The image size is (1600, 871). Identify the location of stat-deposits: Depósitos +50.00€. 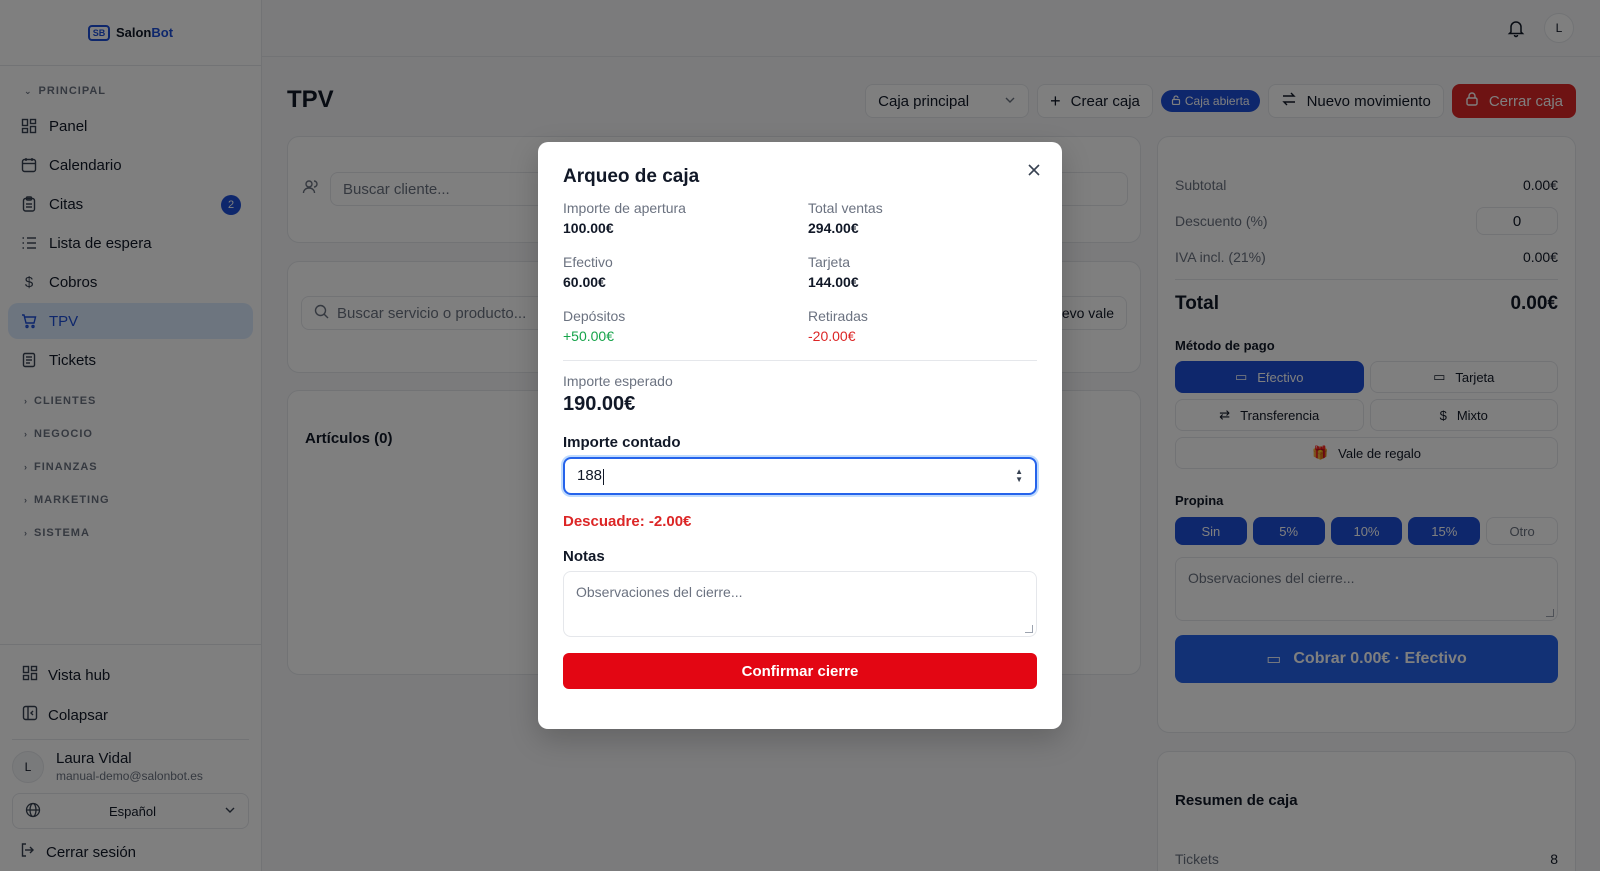
(594, 326).